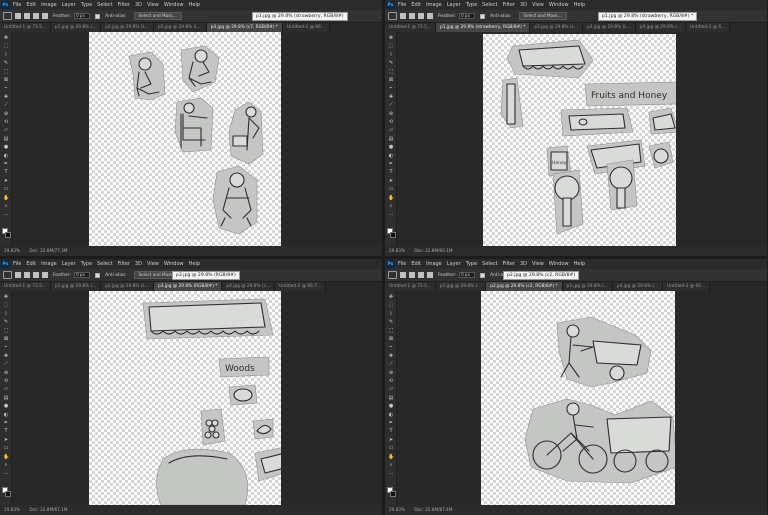  Describe the element at coordinates (391, 206) in the screenshot. I see `zoom-tool-icon: ⌕` at that location.